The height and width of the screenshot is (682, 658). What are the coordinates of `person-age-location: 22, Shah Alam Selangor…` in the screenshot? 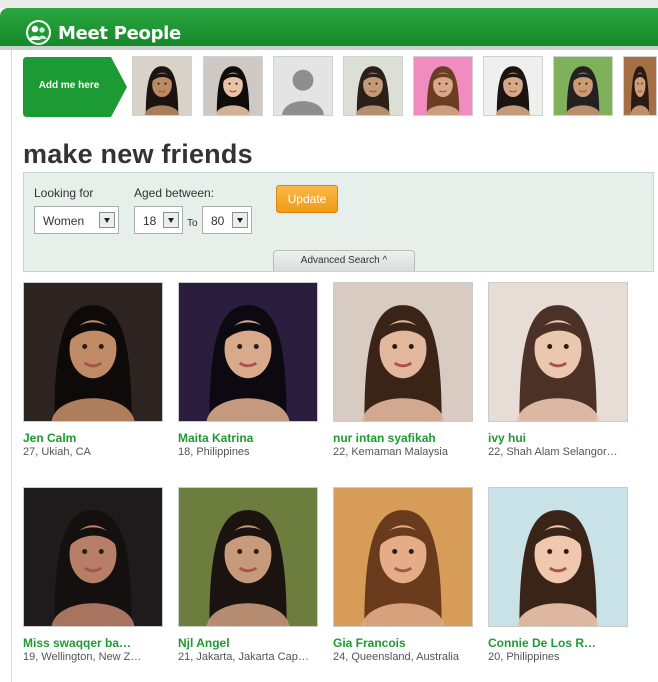 It's located at (553, 452).